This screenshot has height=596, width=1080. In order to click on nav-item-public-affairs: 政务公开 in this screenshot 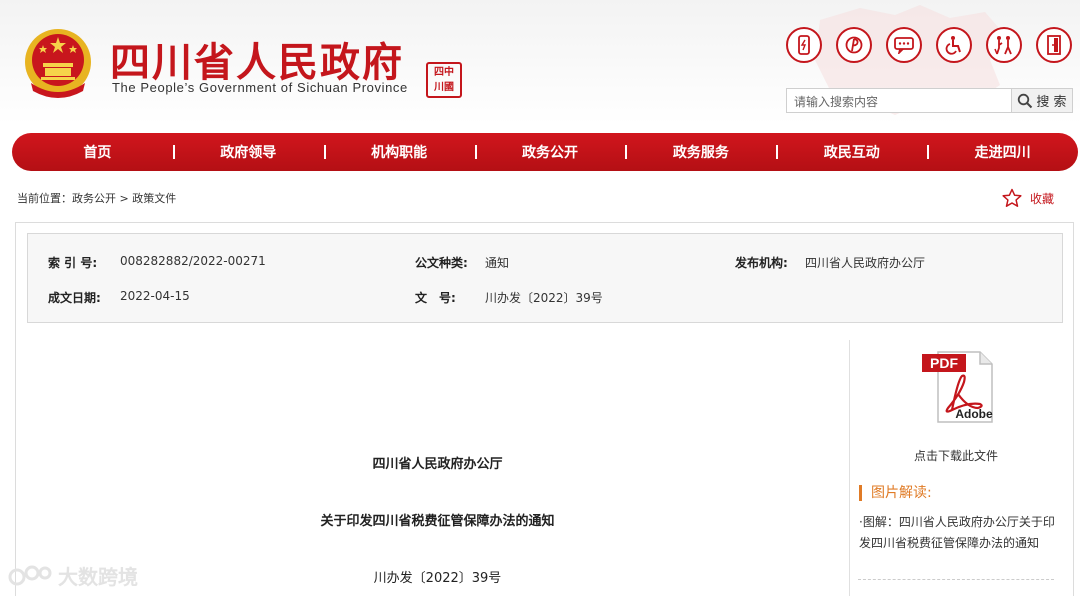, I will do `click(550, 152)`.